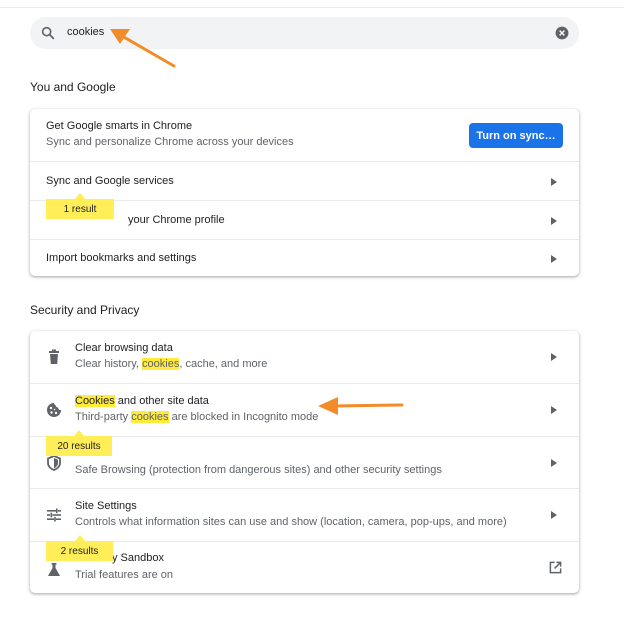  I want to click on search-input: cookies, so click(85, 32).